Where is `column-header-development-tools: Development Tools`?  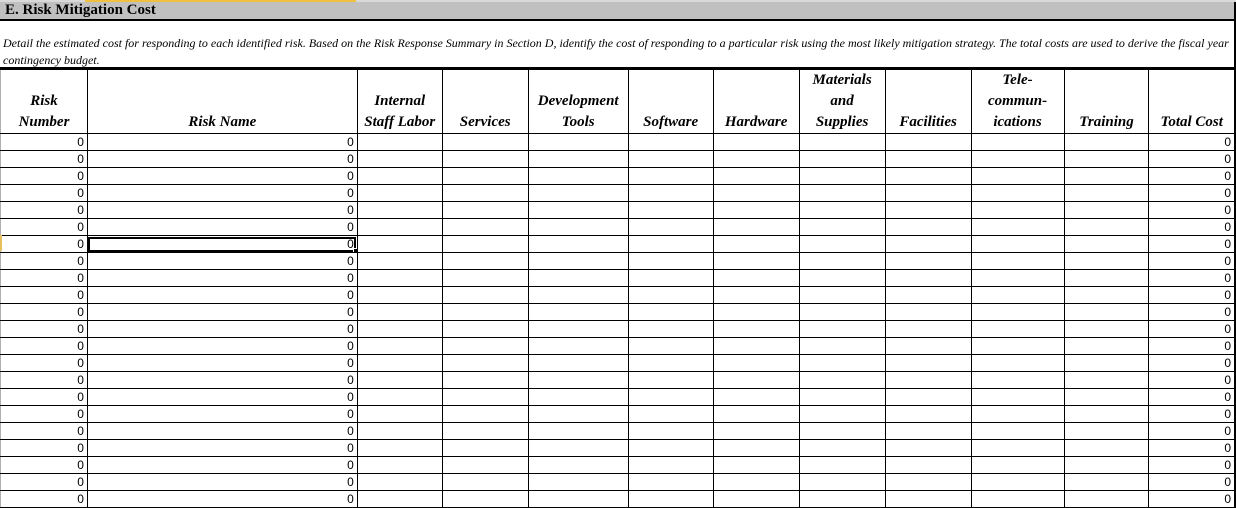
column-header-development-tools: Development Tools is located at coordinates (578, 101).